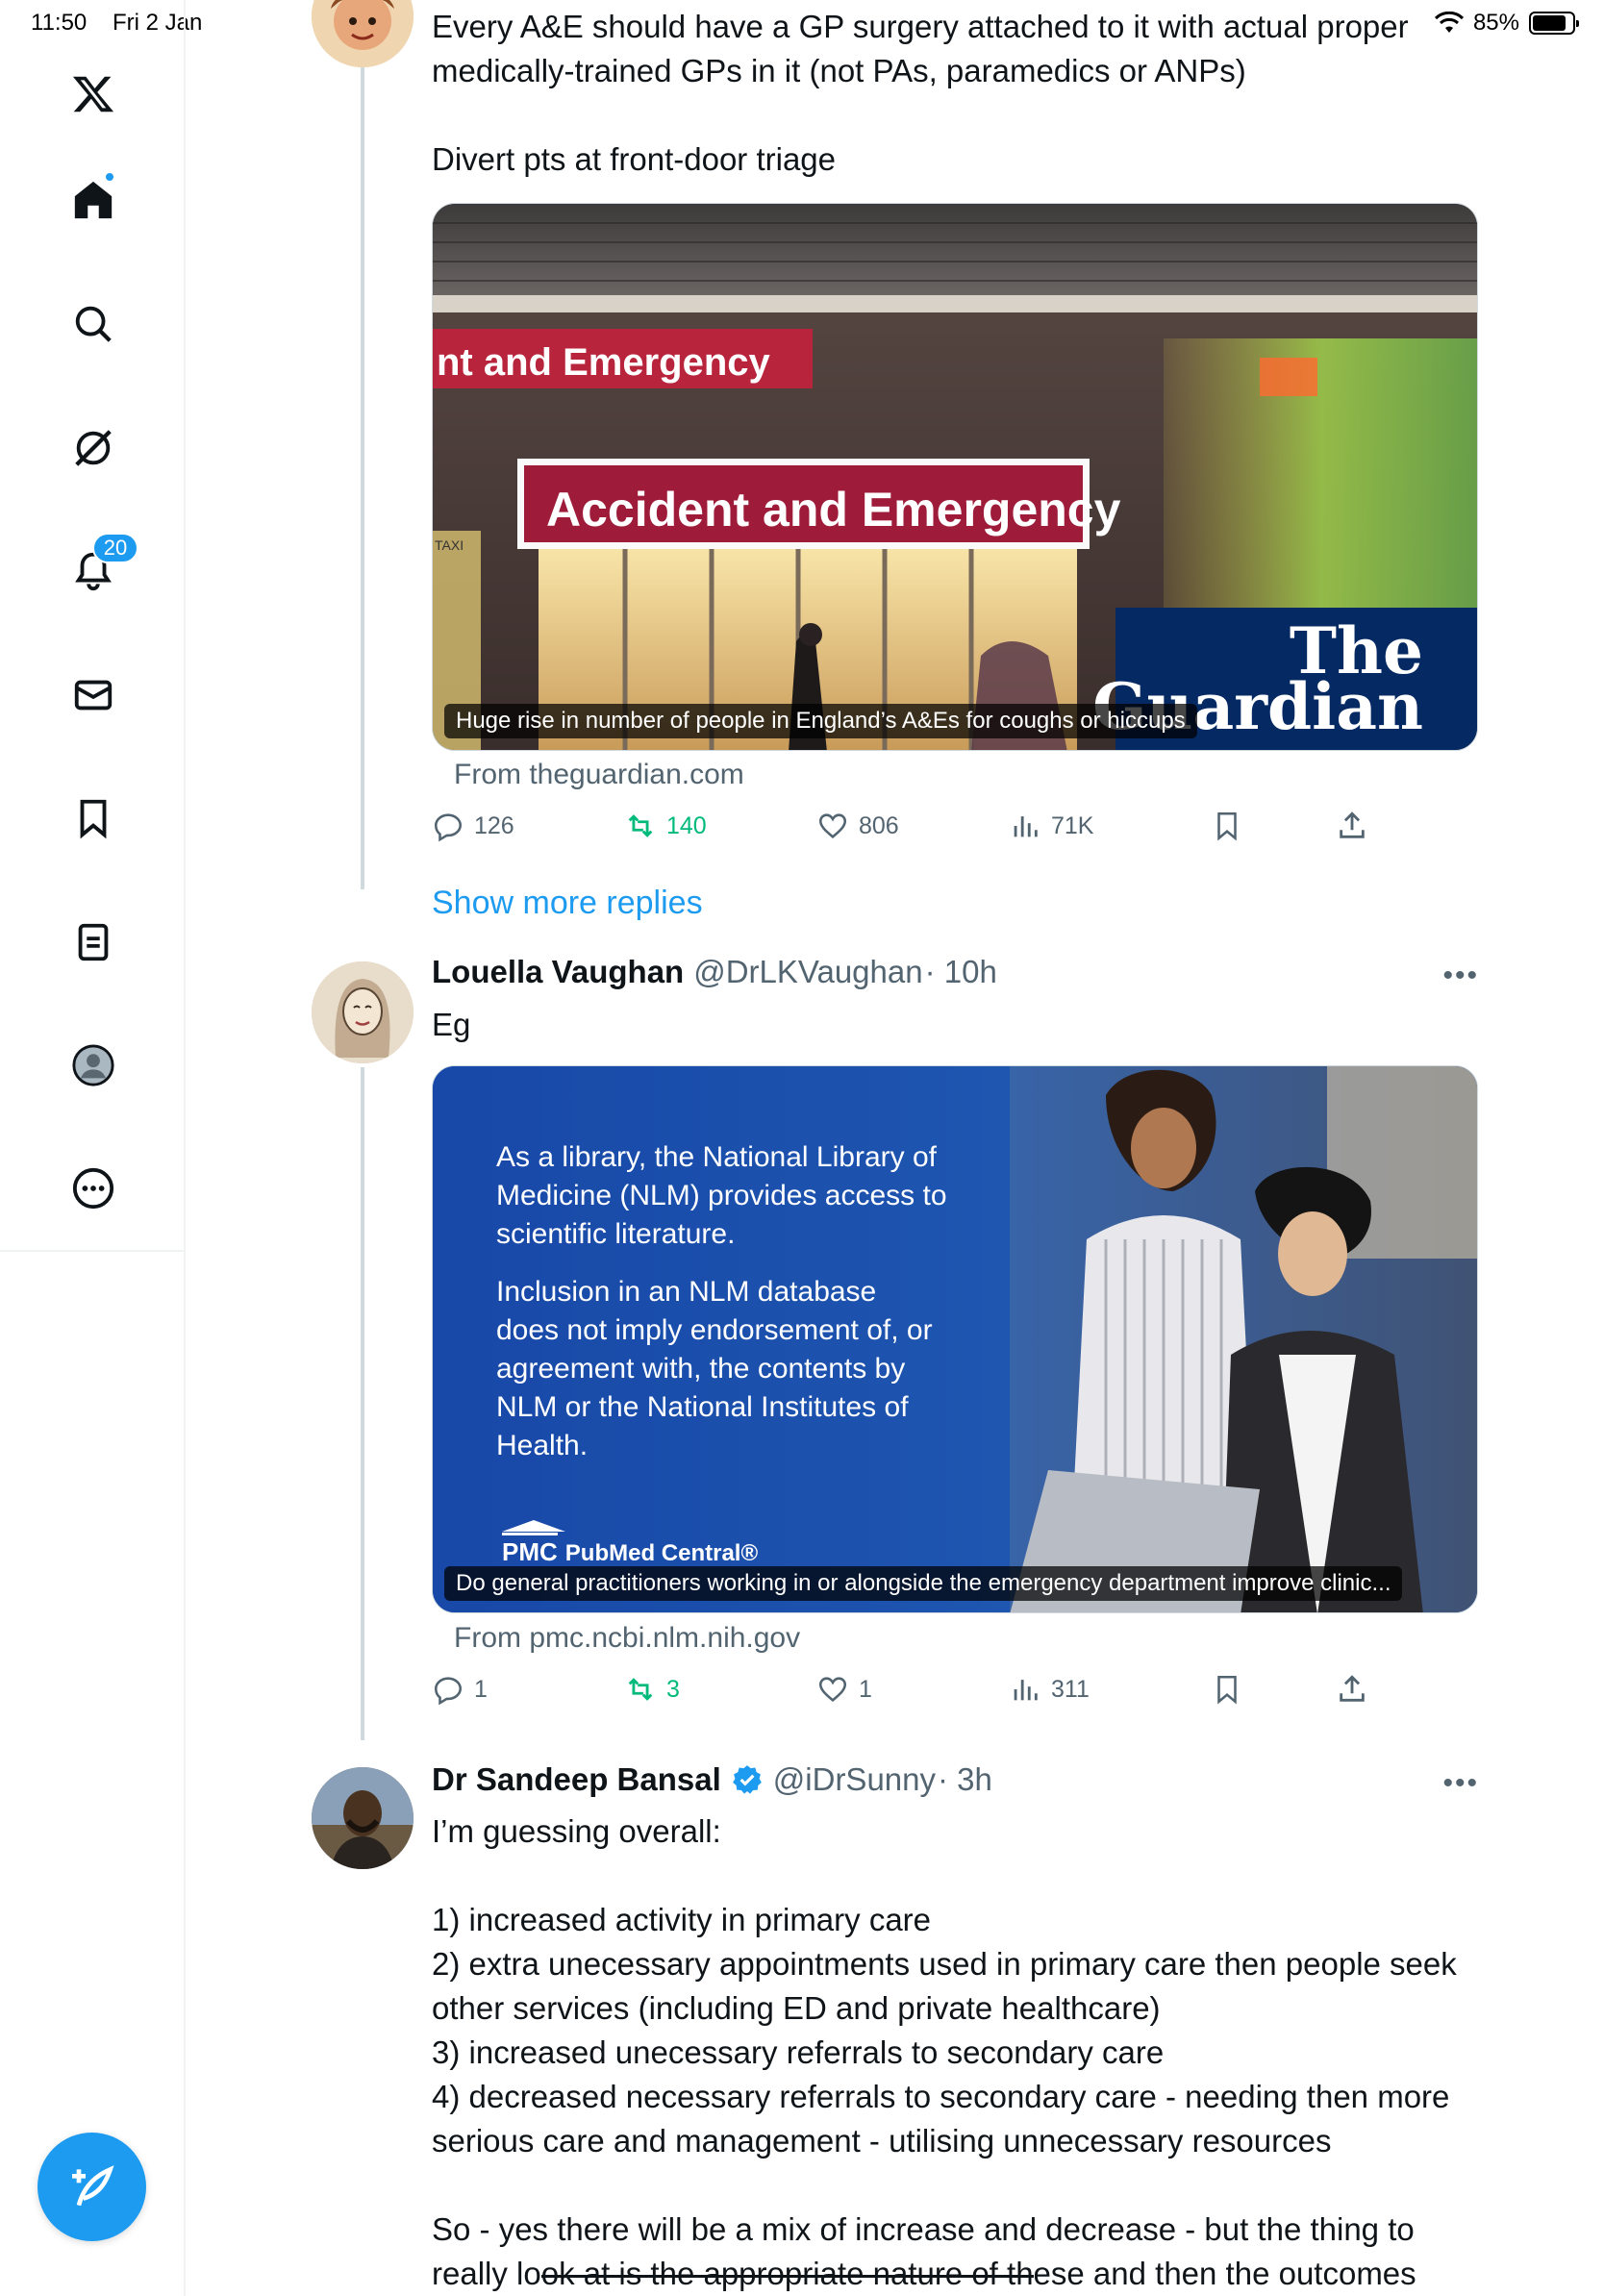  What do you see at coordinates (599, 775) in the screenshot?
I see `link-card-source: From theguardian.com` at bounding box center [599, 775].